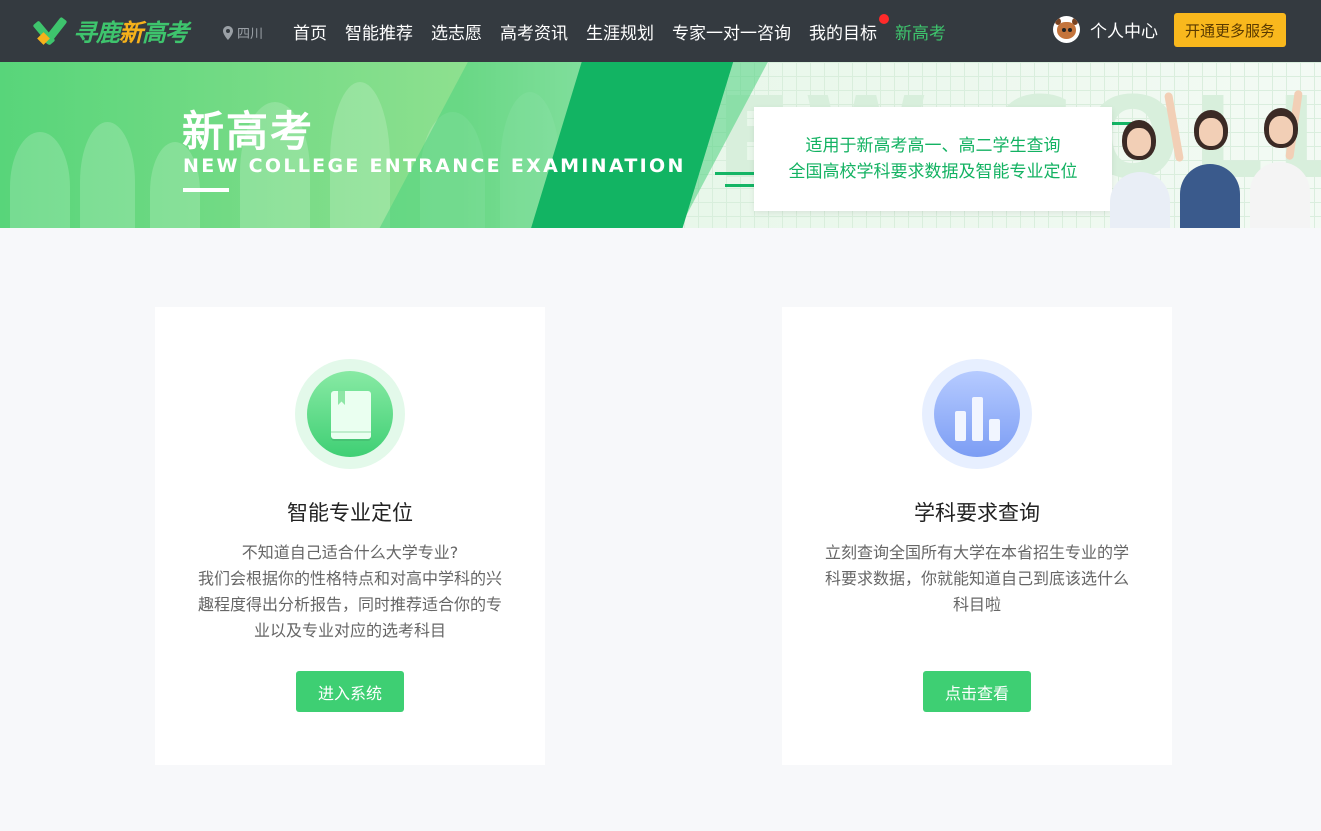 This screenshot has height=831, width=1321. I want to click on notification-dot, so click(884, 18).